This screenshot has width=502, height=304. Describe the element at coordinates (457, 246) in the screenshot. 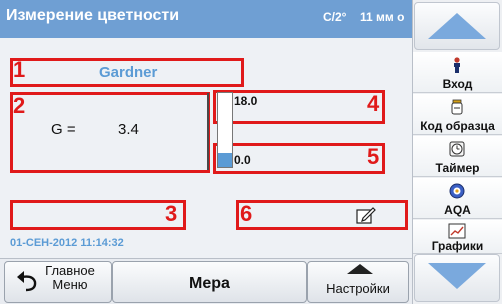

I see `sidebar-item-label: Графики` at that location.